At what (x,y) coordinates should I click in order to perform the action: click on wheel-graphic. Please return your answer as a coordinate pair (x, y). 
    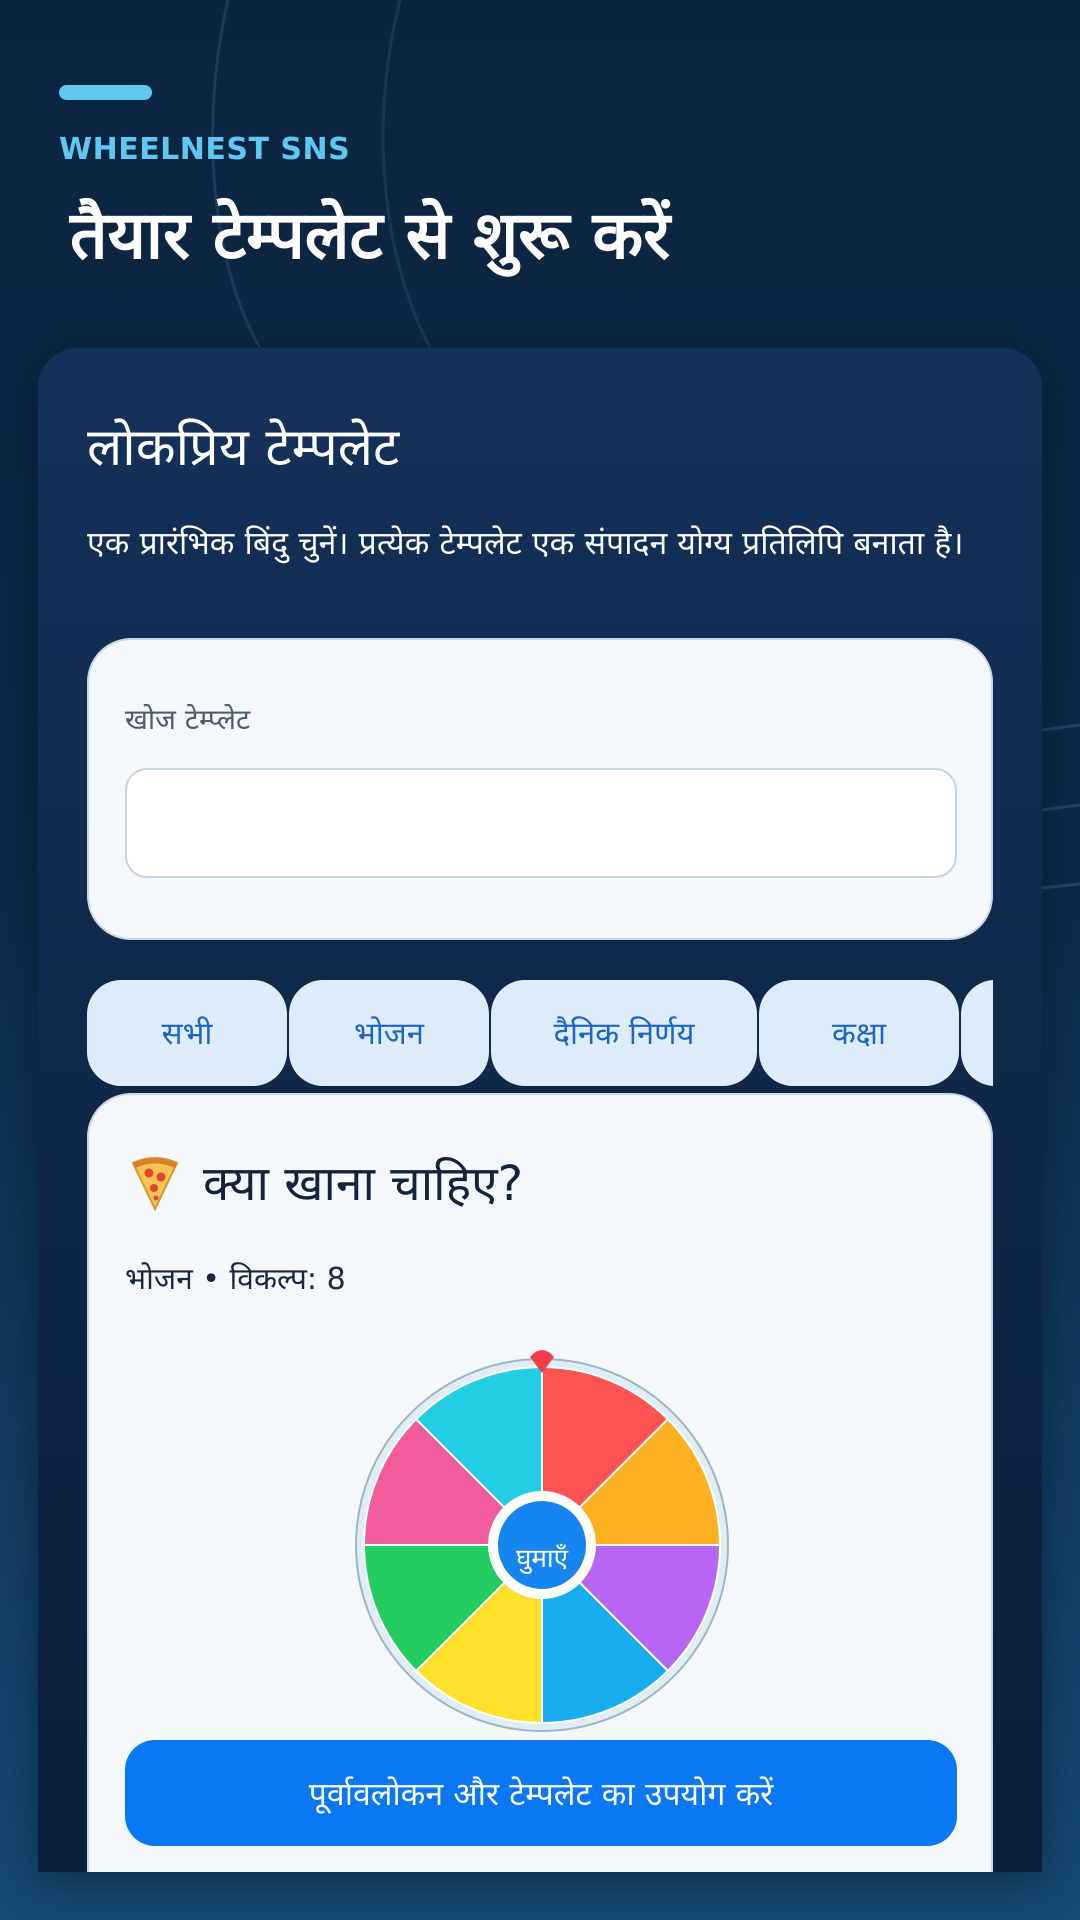
    Looking at the image, I should click on (542, 1541).